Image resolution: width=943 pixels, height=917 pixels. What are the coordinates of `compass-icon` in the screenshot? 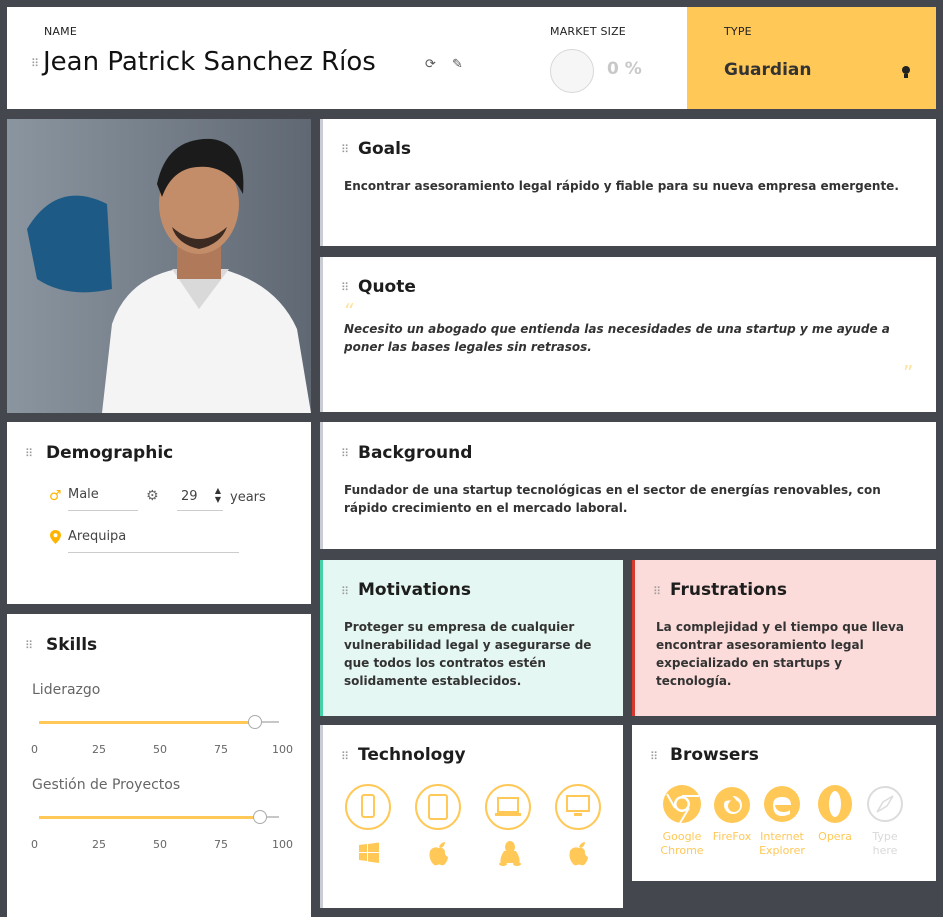 It's located at (885, 804).